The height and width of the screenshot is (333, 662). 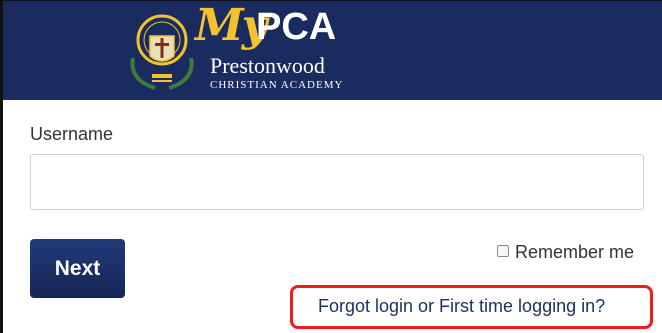 I want to click on school-subtitle: CHRISTIAN ACADEMY, so click(x=277, y=85).